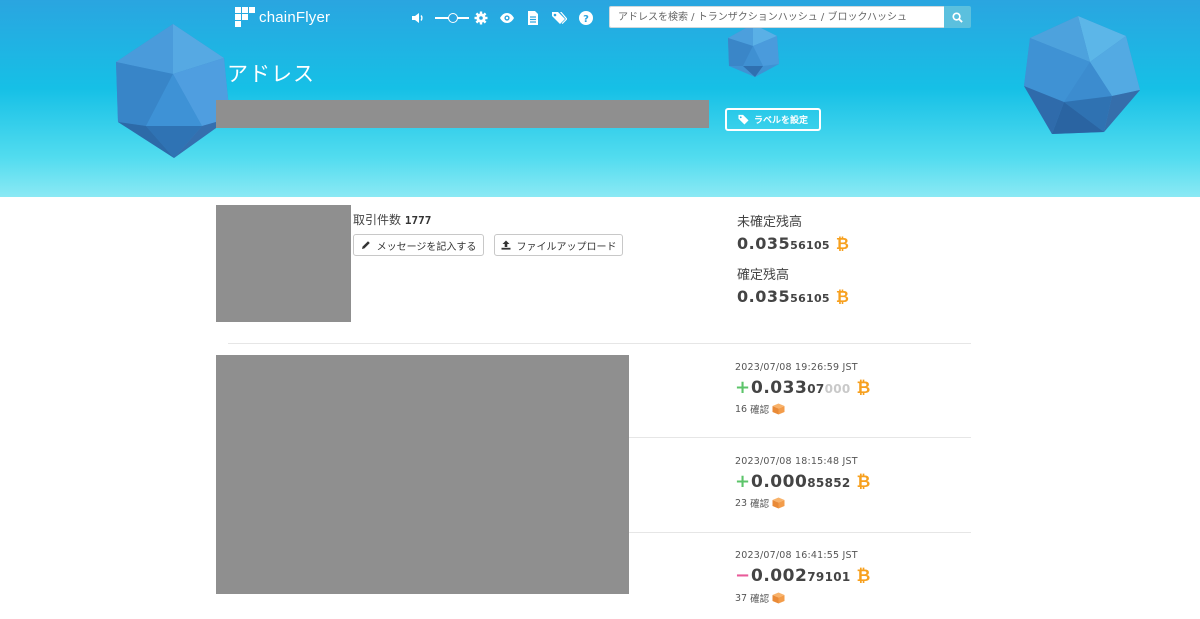  What do you see at coordinates (507, 18) in the screenshot?
I see `eye-icon` at bounding box center [507, 18].